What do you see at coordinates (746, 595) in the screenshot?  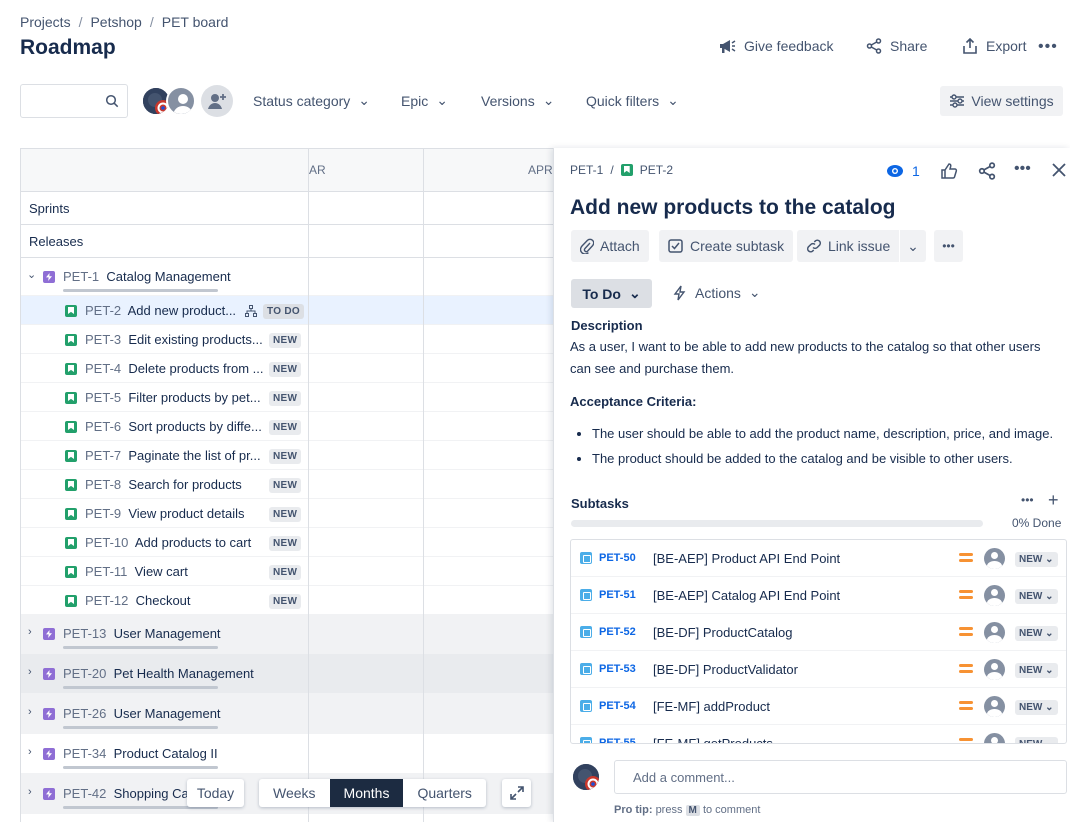 I see `subtask-summary: [BE-AEP] Catalog API End Point` at bounding box center [746, 595].